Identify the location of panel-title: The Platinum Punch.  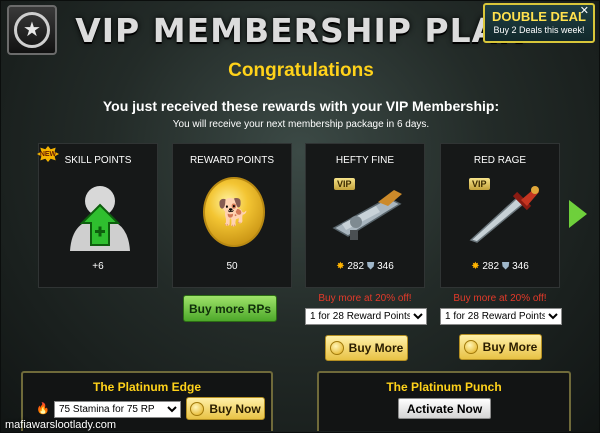
(444, 387).